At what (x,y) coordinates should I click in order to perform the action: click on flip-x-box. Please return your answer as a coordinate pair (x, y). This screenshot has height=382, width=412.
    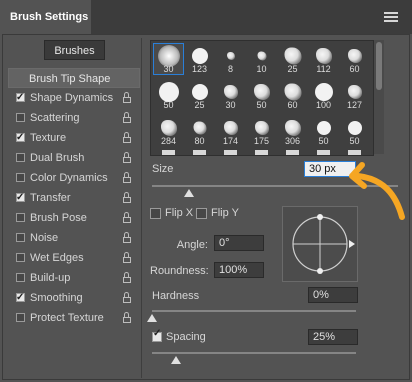
    Looking at the image, I should click on (155, 213).